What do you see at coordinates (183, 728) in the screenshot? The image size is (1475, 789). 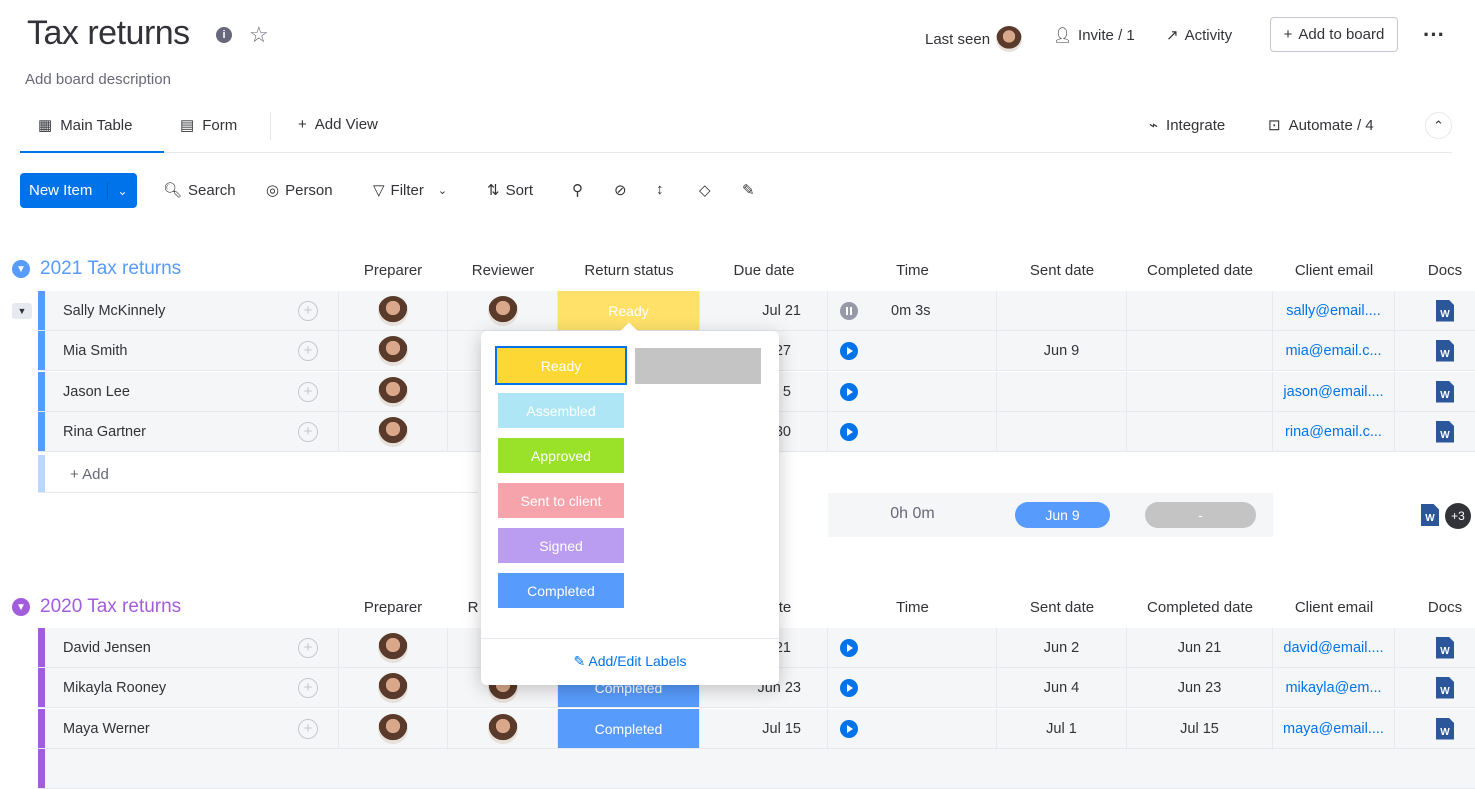 I see `item-name: Maya Werner` at bounding box center [183, 728].